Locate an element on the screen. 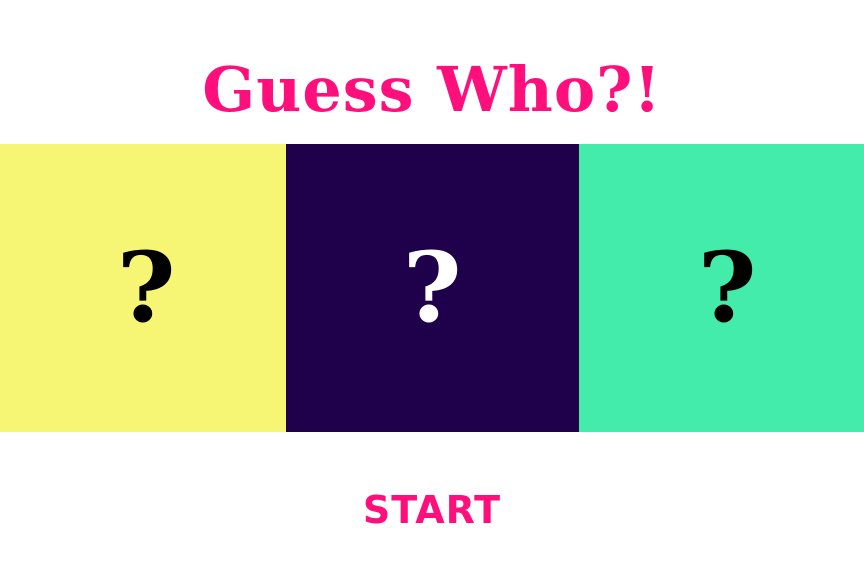  page-title: Guess Who?! is located at coordinates (432, 89).